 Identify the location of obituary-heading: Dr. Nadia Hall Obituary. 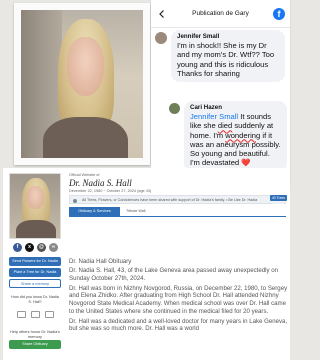
(100, 261).